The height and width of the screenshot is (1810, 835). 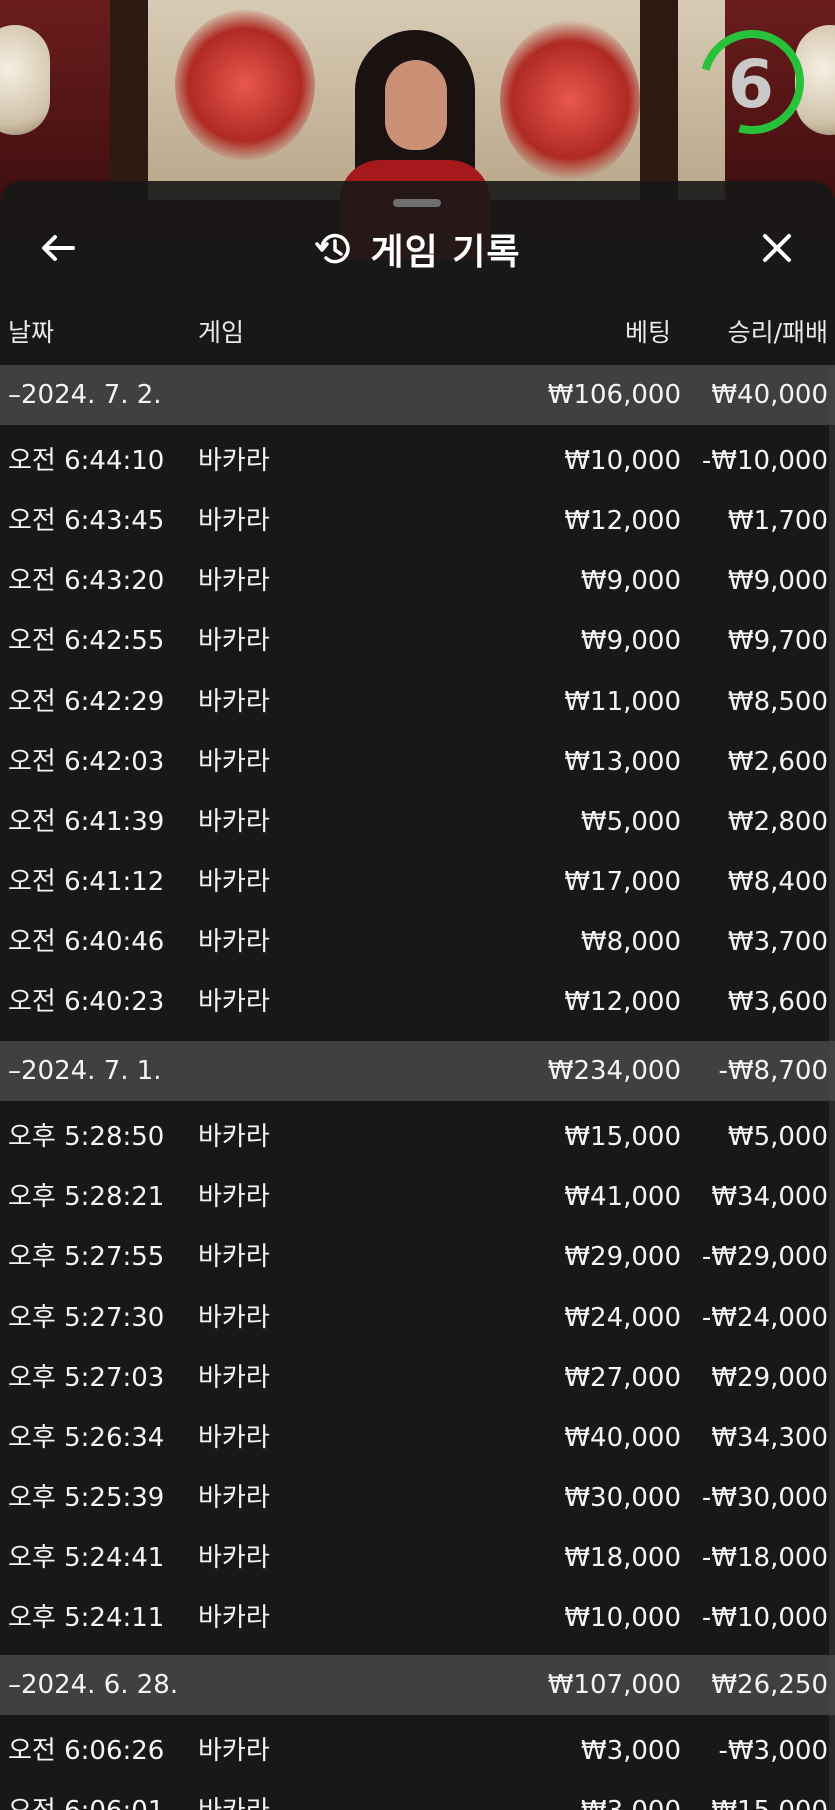 What do you see at coordinates (417, 882) in the screenshot?
I see `table-row: 오전 6:41:12 바카라 ₩17,000 ₩8,400` at bounding box center [417, 882].